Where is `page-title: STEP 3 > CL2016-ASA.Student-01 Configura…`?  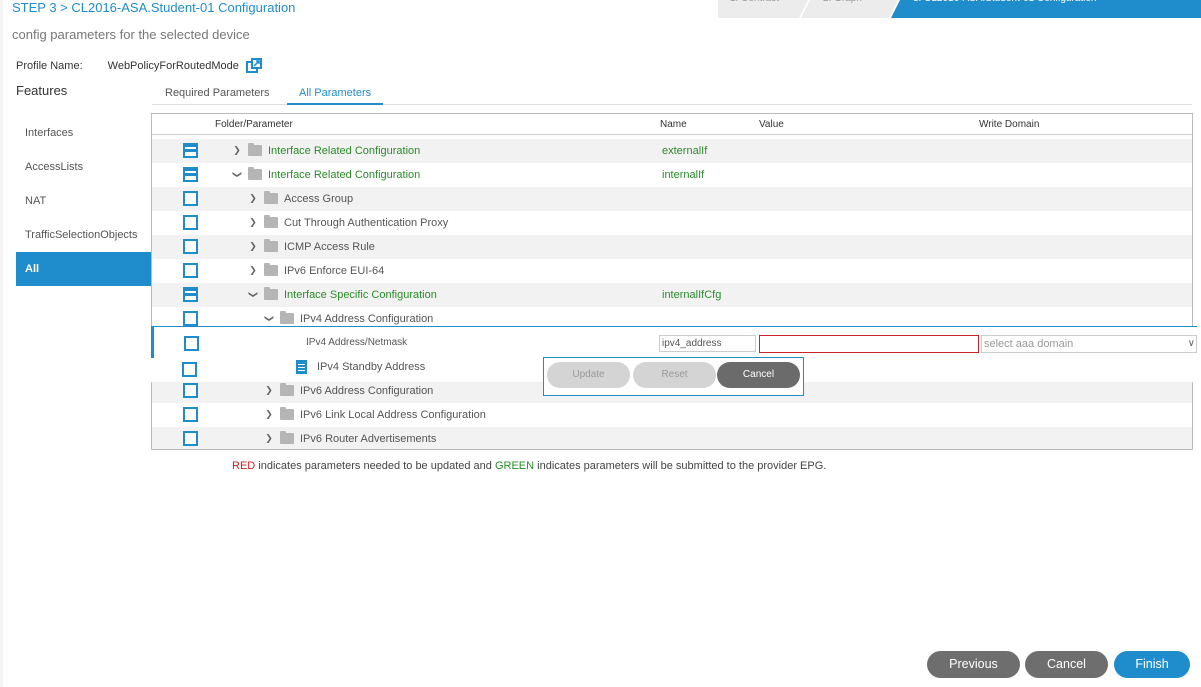 page-title: STEP 3 > CL2016-ASA.Student-01 Configura… is located at coordinates (154, 7).